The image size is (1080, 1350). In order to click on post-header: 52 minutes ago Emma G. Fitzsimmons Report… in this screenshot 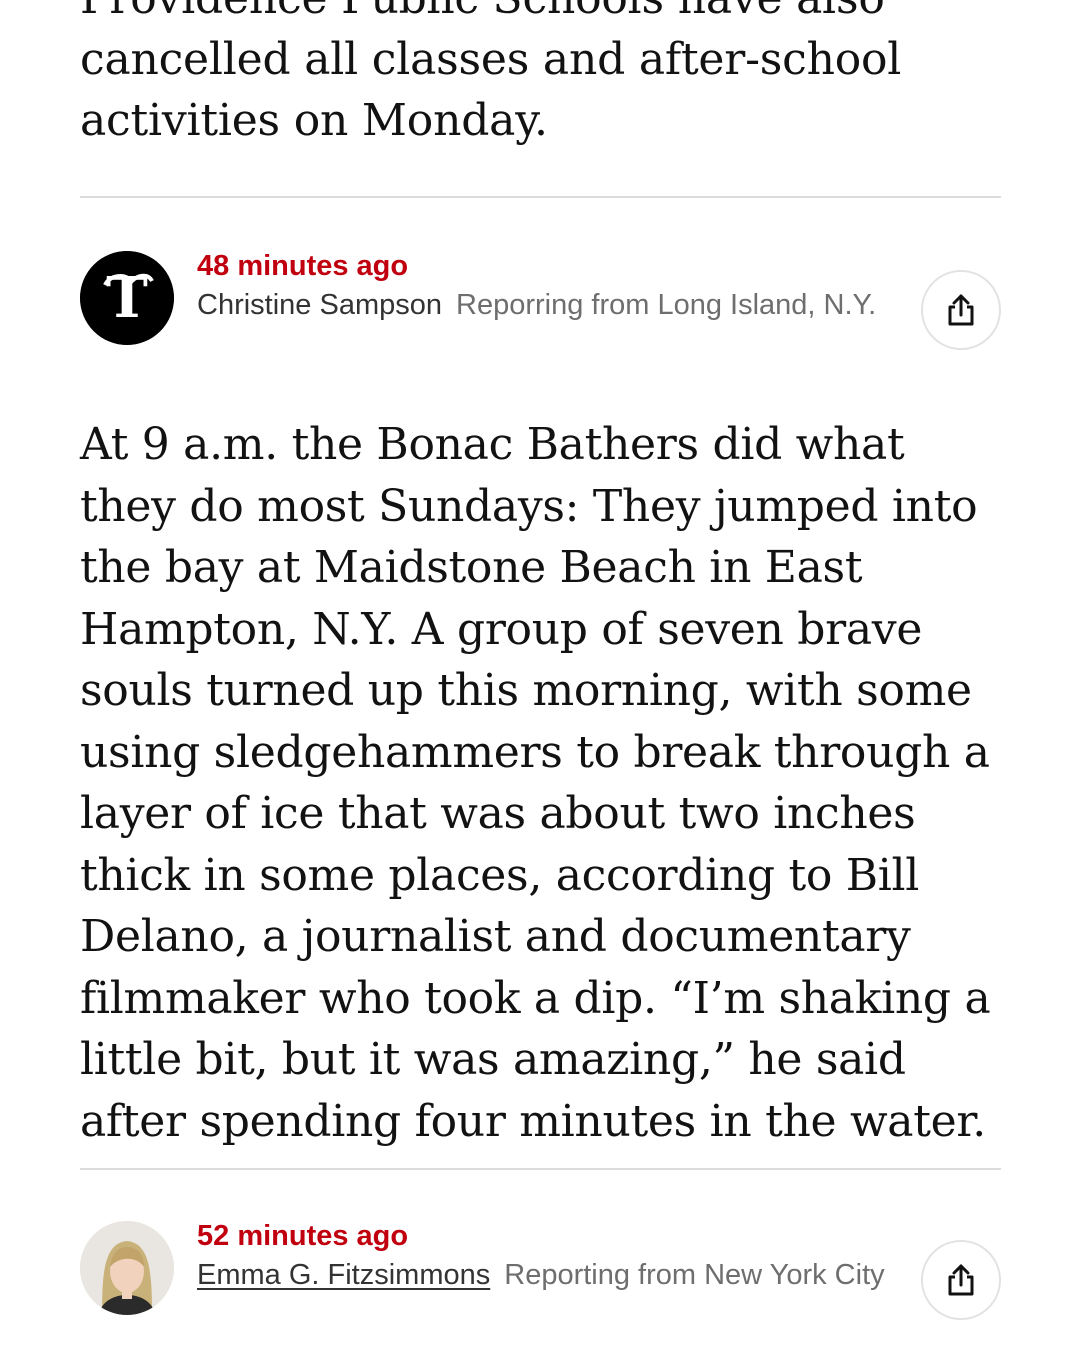, I will do `click(540, 1273)`.